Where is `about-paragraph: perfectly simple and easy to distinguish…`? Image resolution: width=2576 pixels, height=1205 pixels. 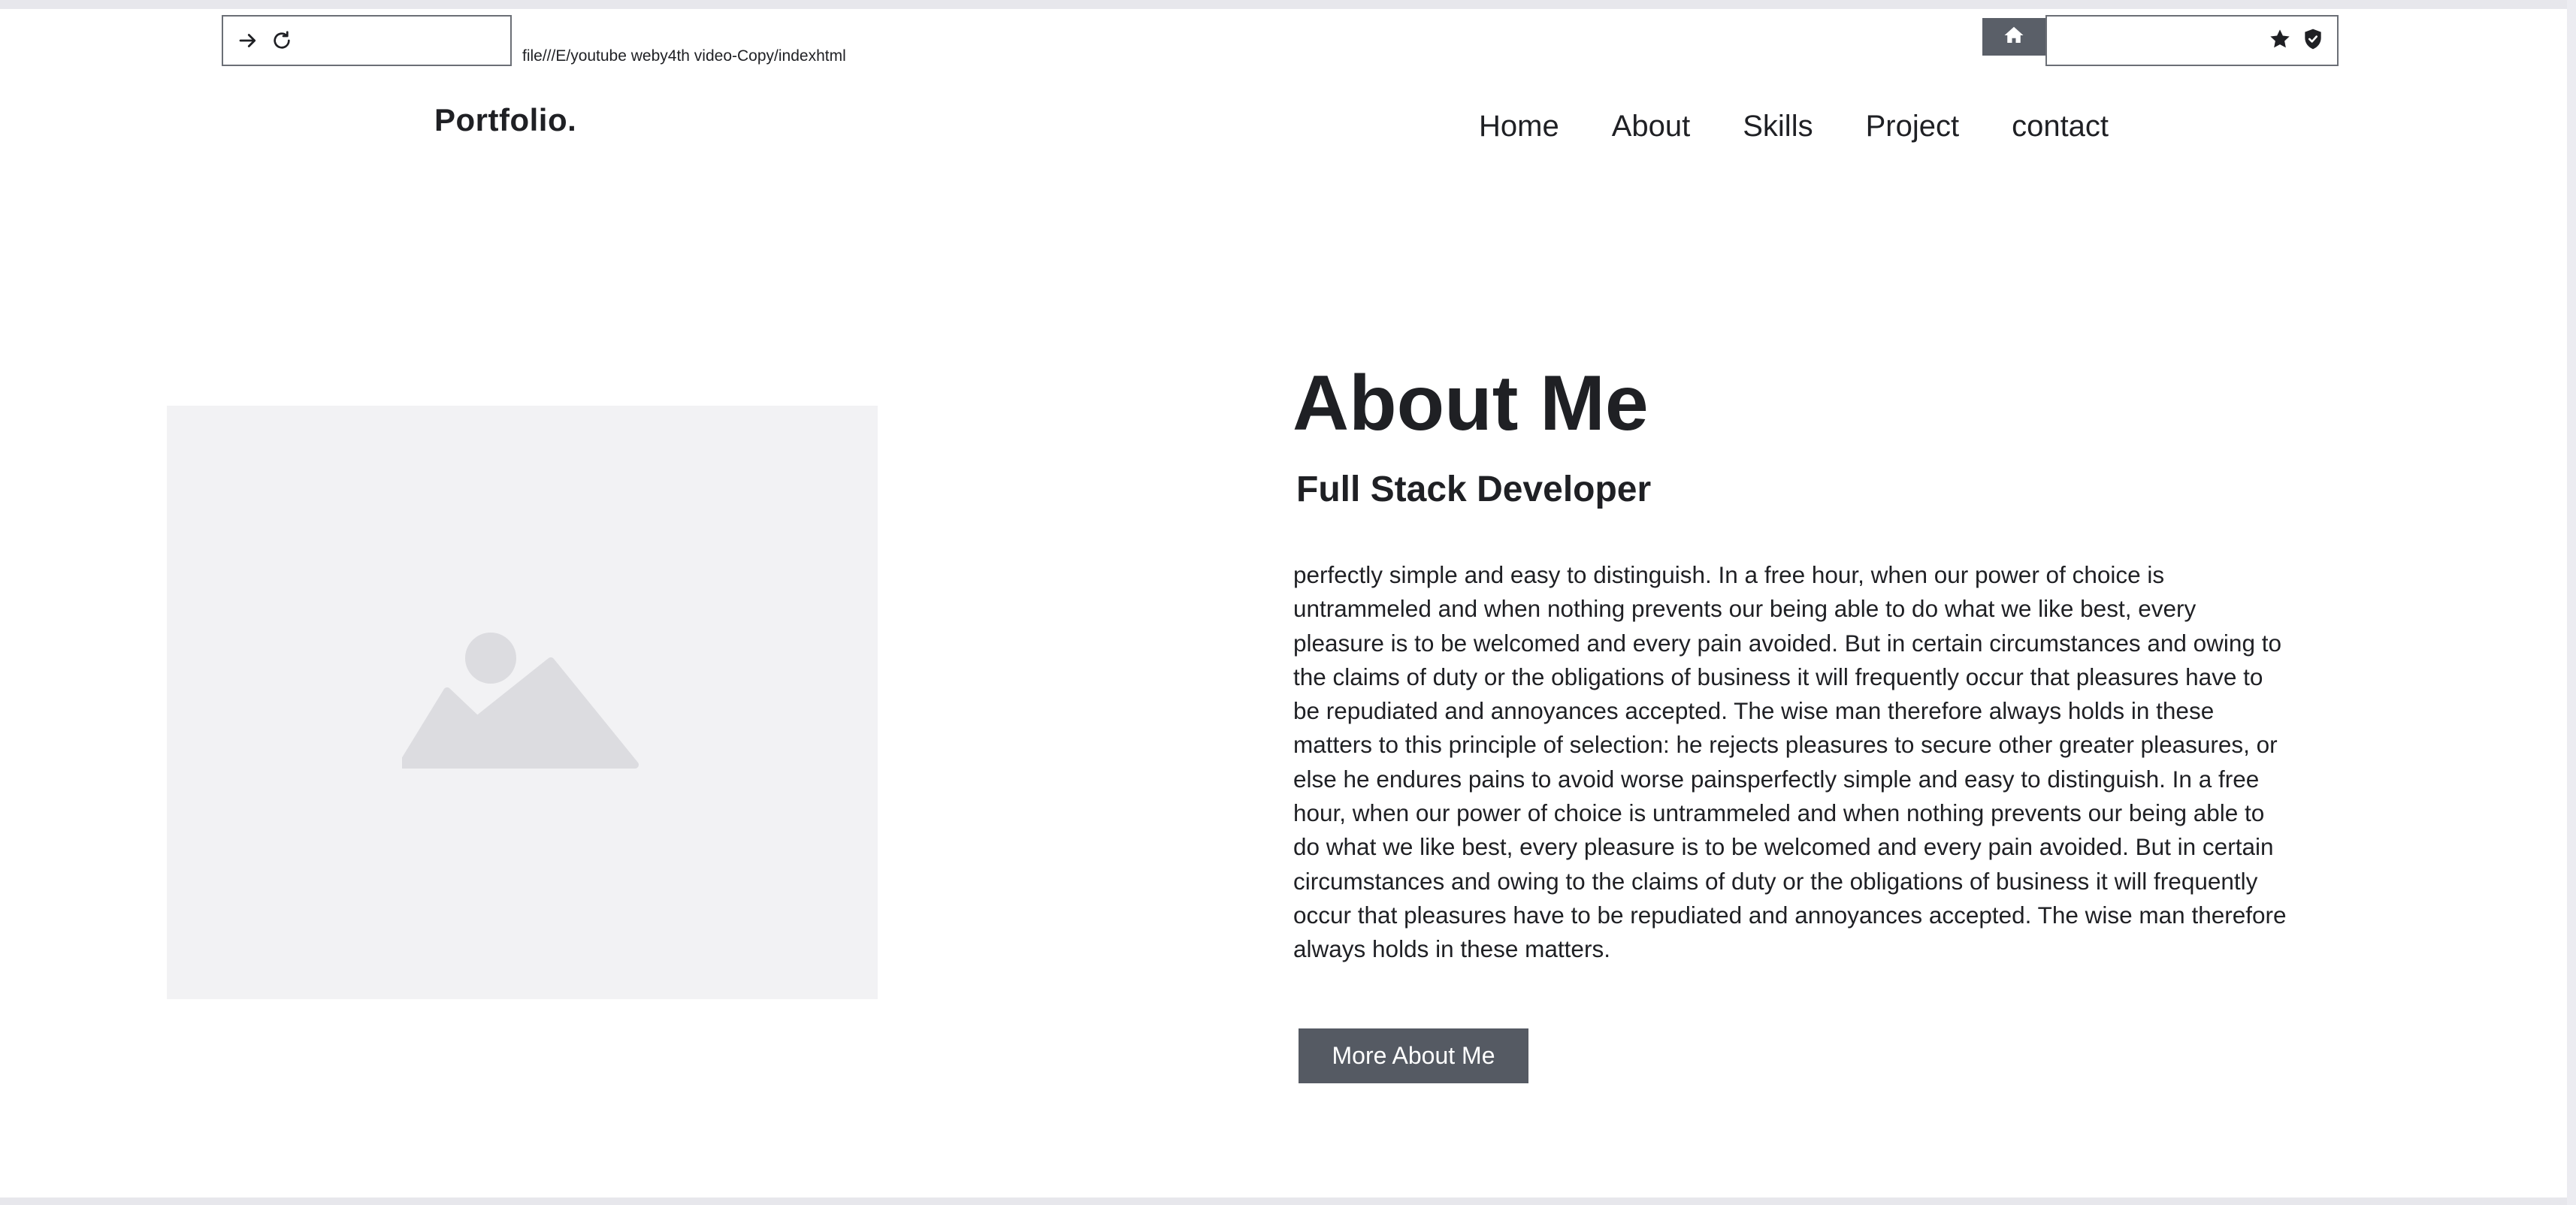
about-paragraph: perfectly simple and easy to distinguish… is located at coordinates (1790, 762).